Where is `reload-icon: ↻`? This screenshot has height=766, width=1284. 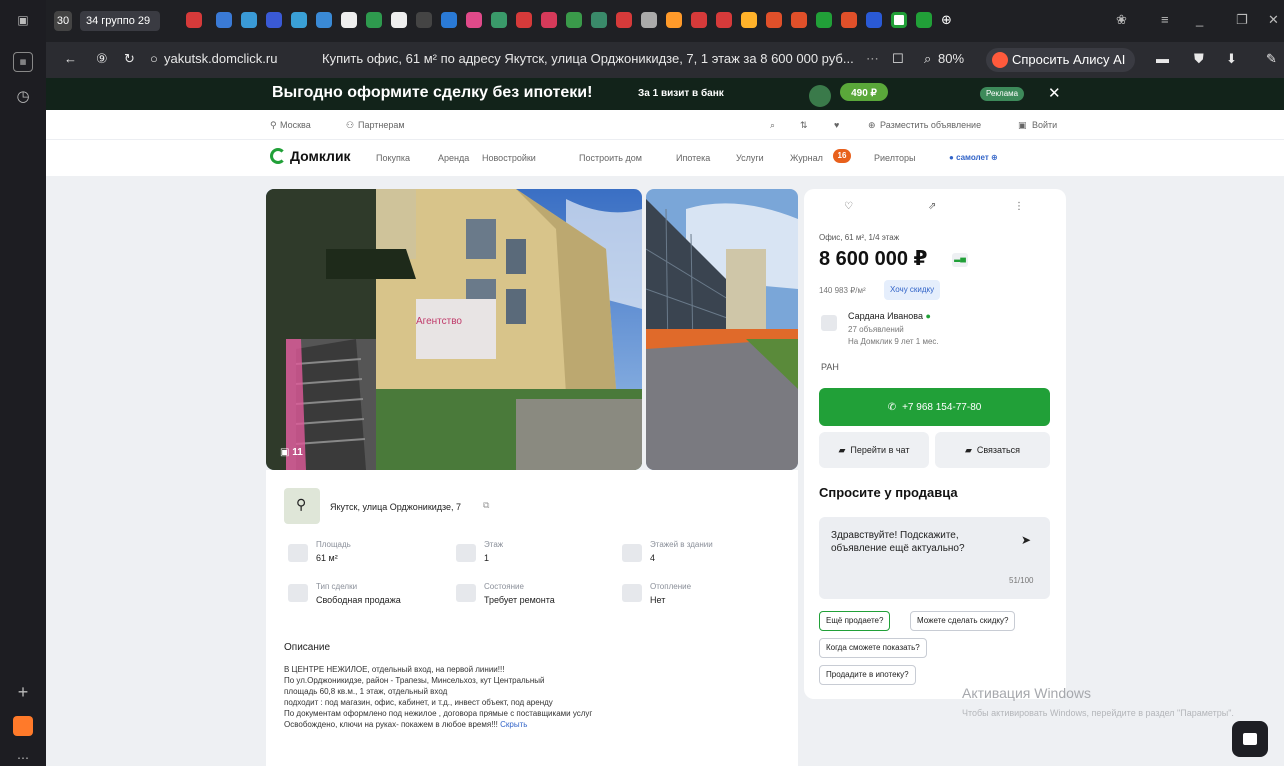
reload-icon: ↻ is located at coordinates (129, 59).